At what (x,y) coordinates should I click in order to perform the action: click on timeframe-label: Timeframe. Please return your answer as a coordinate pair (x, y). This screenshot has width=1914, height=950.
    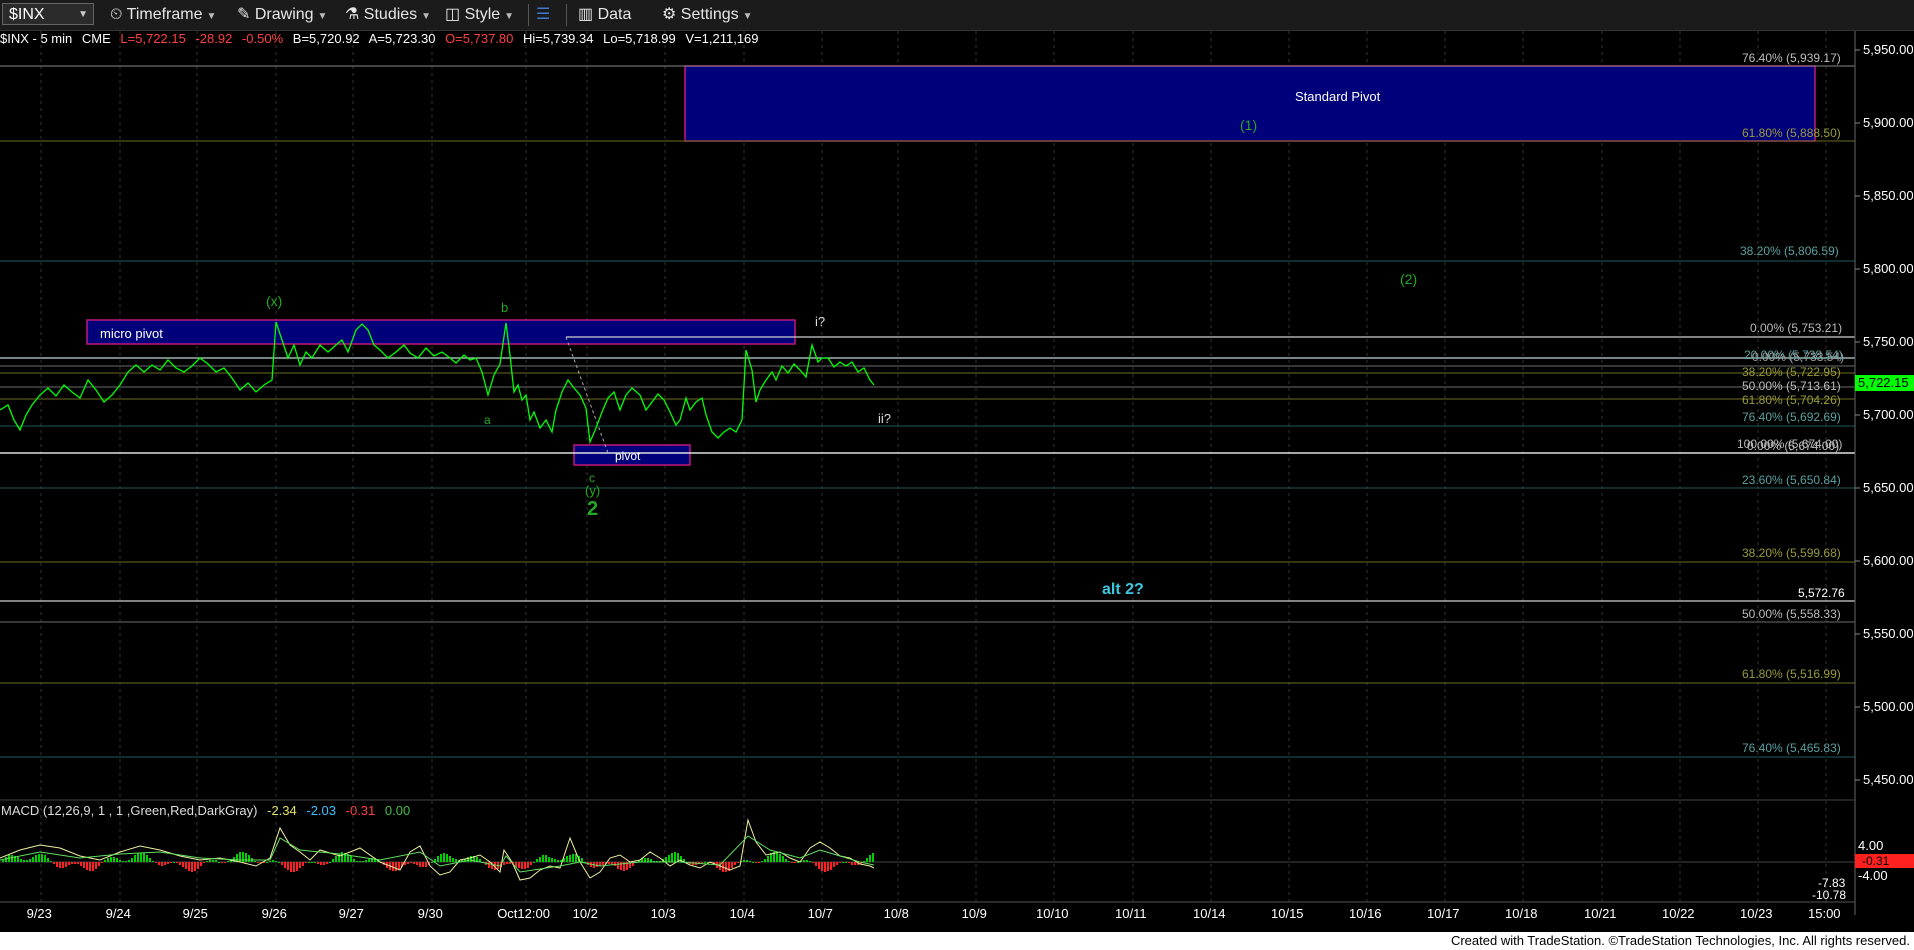
    Looking at the image, I should click on (164, 14).